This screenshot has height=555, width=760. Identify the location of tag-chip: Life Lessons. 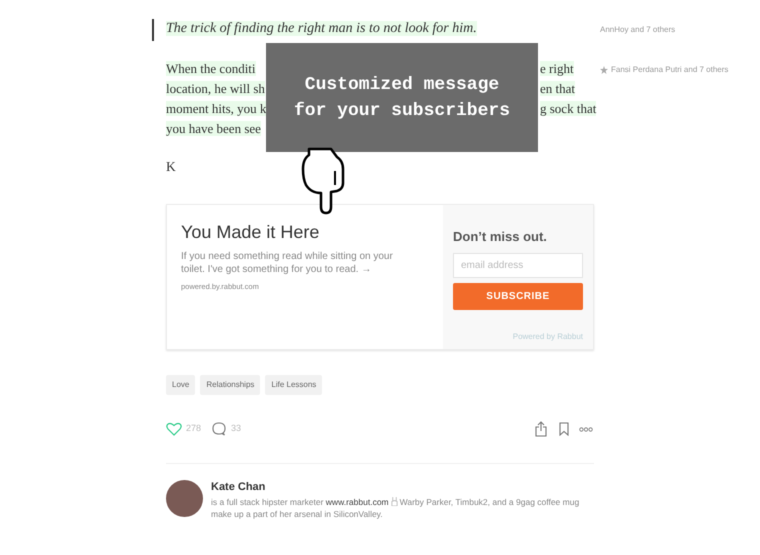
(293, 385).